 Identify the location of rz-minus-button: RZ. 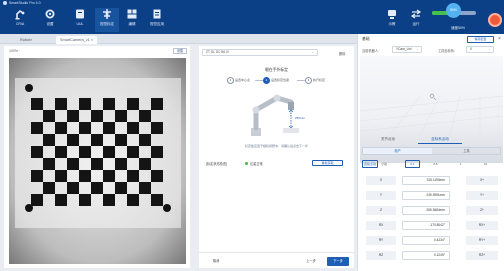
(381, 255).